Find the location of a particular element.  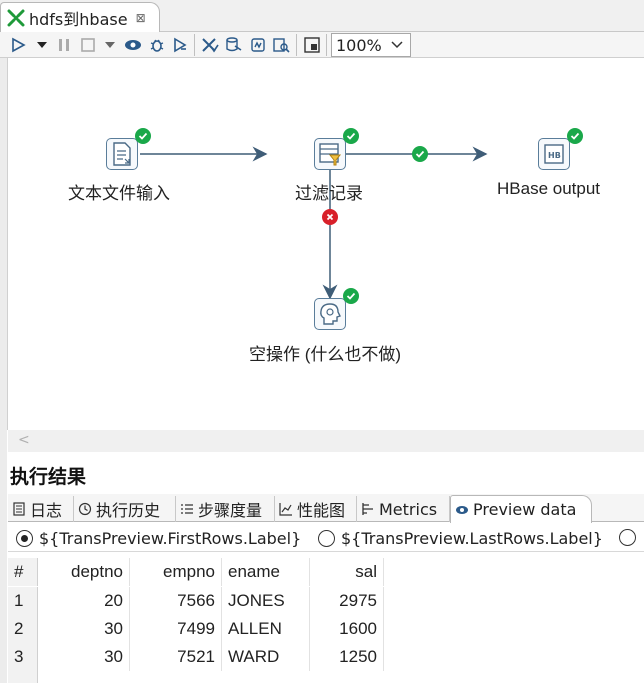

radio-checked-icon is located at coordinates (24, 538).